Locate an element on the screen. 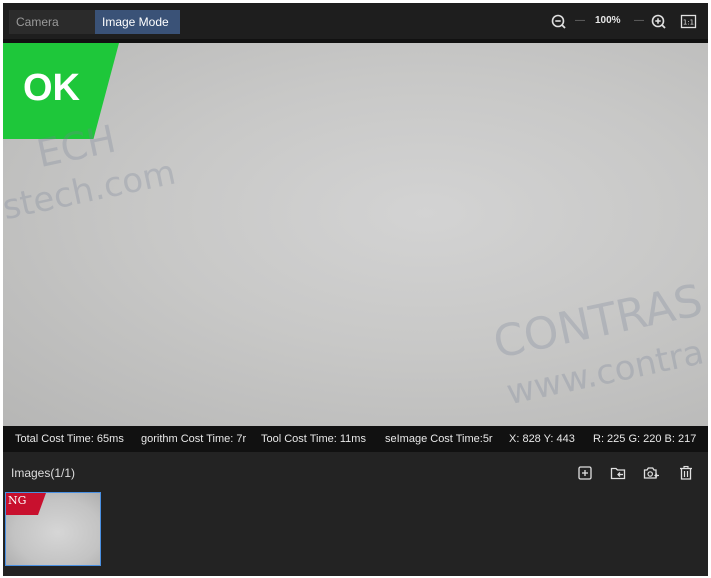 The image size is (711, 578). cursor-coordinates: X: 828 Y: 443 is located at coordinates (542, 439).